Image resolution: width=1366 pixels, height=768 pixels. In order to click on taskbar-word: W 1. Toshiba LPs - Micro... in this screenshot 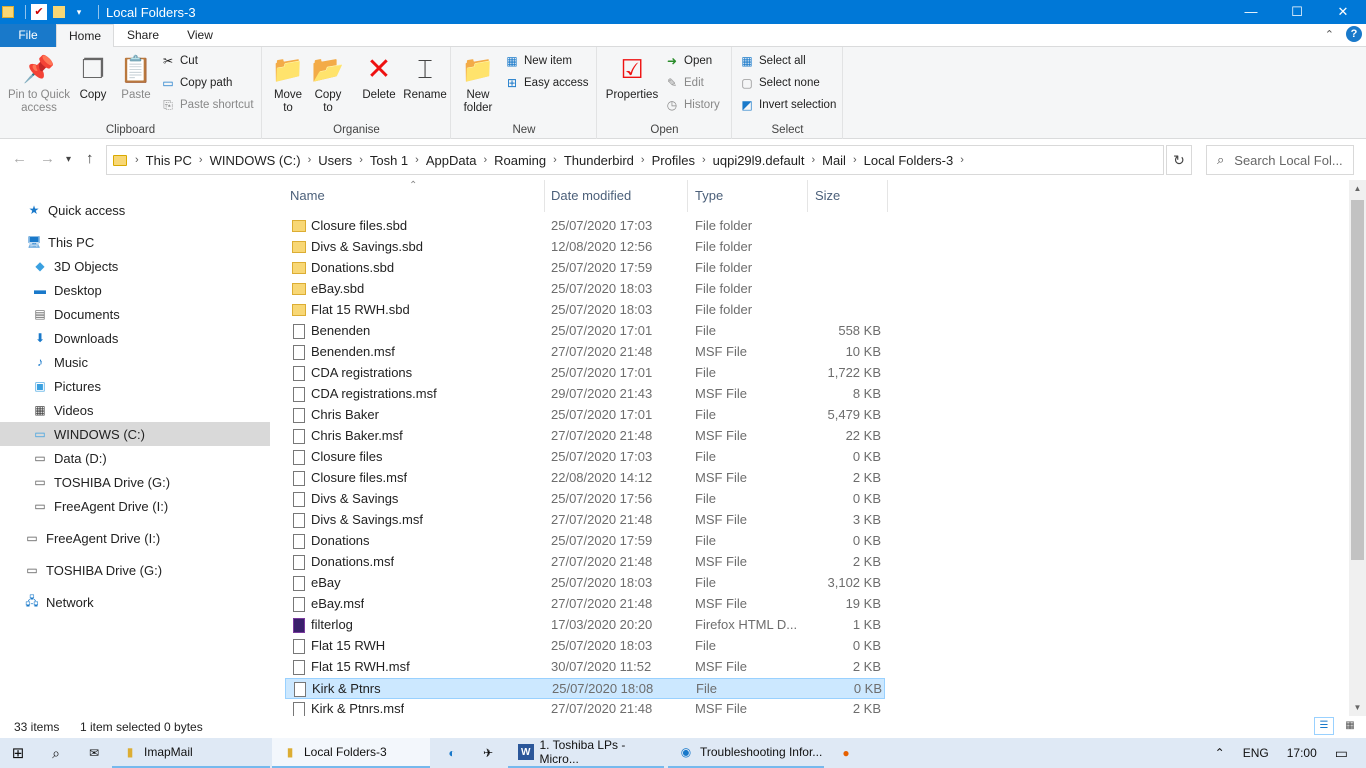, I will do `click(586, 753)`.